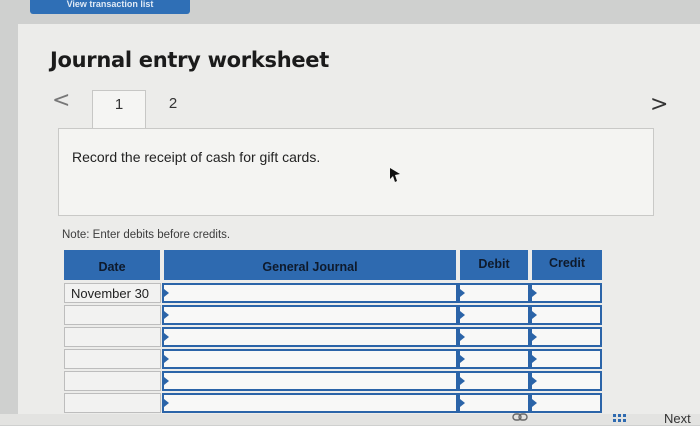 This screenshot has height=426, width=700. What do you see at coordinates (310, 265) in the screenshot?
I see `header-general-journal: General Journal` at bounding box center [310, 265].